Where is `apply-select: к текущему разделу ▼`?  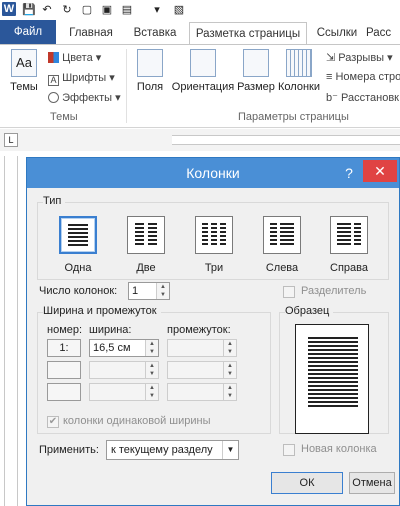 apply-select: к текущему разделу ▼ is located at coordinates (172, 450).